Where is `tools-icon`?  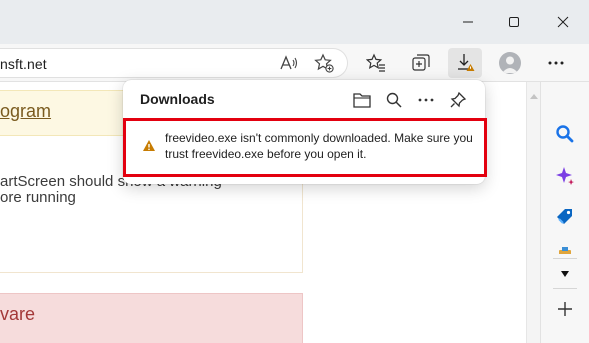 tools-icon is located at coordinates (565, 250).